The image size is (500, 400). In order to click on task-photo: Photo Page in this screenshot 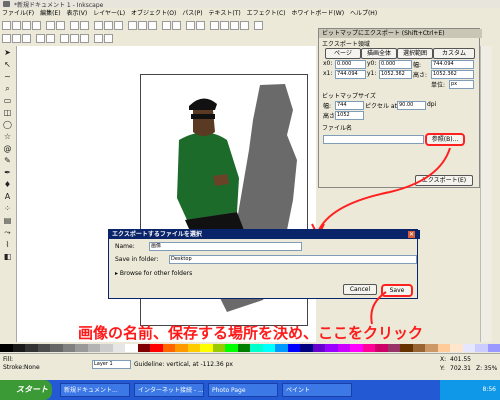, I will do `click(243, 390)`.